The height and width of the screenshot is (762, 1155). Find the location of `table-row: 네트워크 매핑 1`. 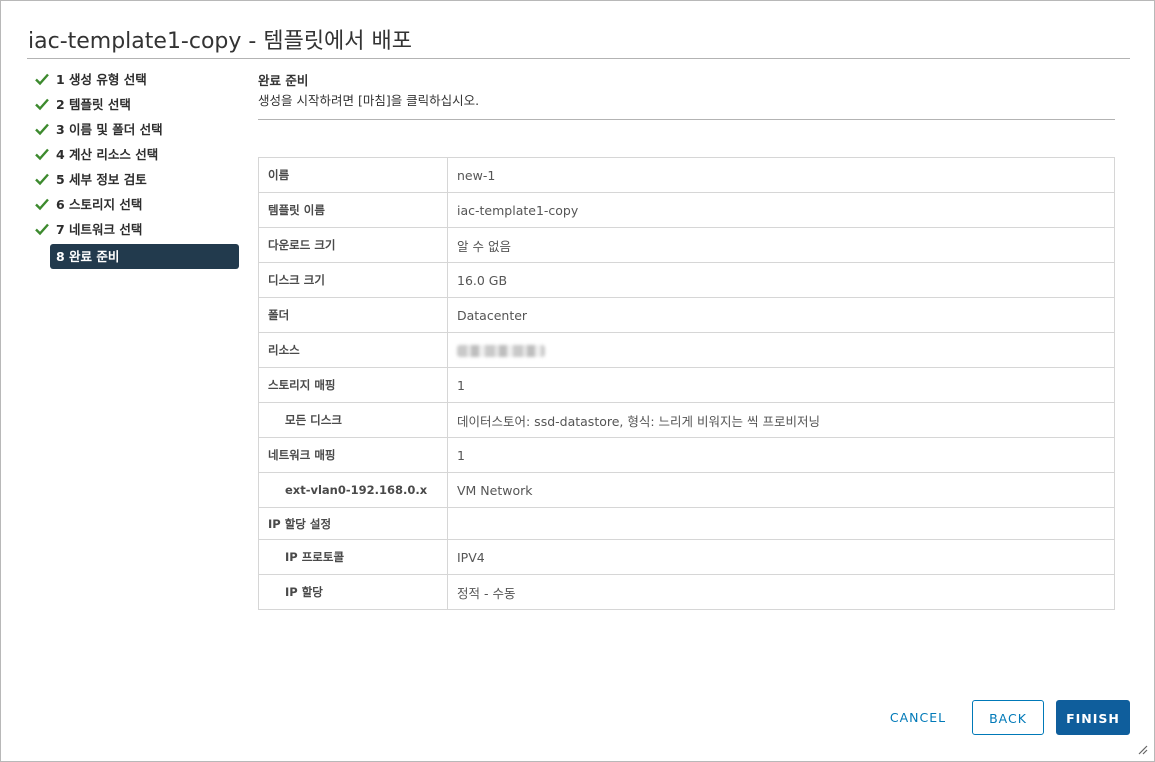

table-row: 네트워크 매핑 1 is located at coordinates (686, 455).